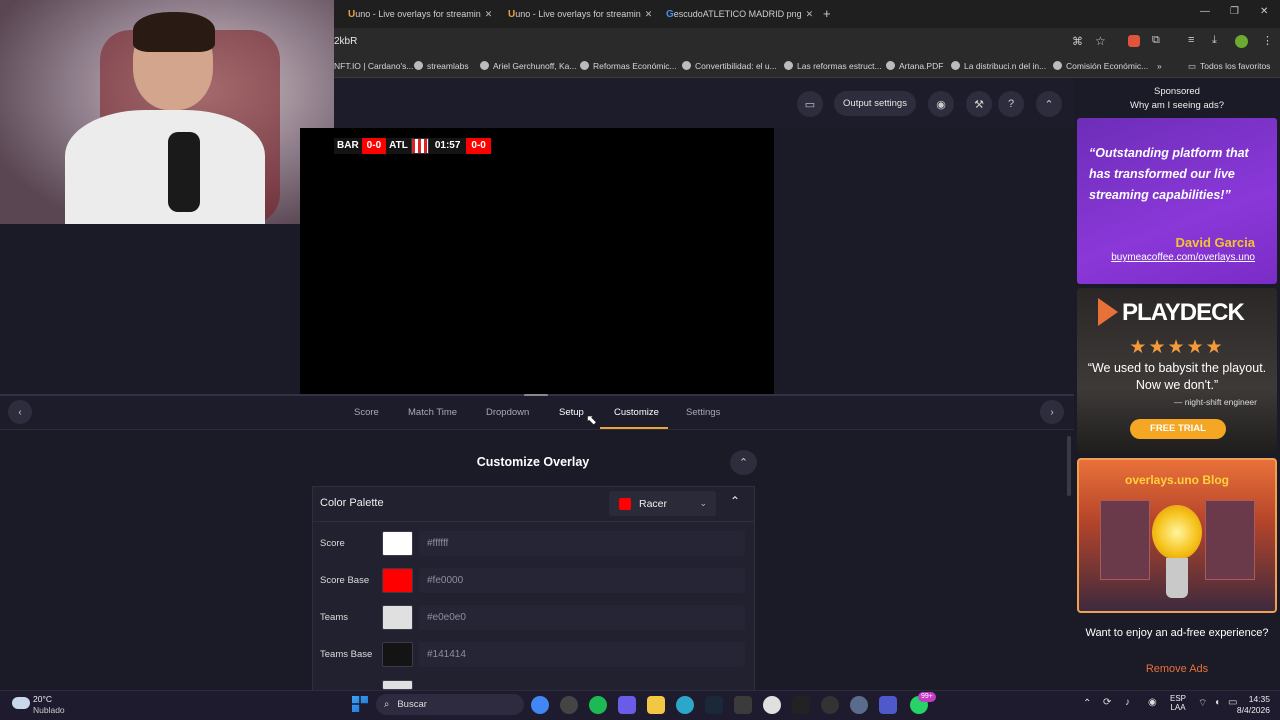 Image resolution: width=1280 pixels, height=720 pixels. What do you see at coordinates (1052, 412) in the screenshot?
I see `chevron-right-icon: ›` at bounding box center [1052, 412].